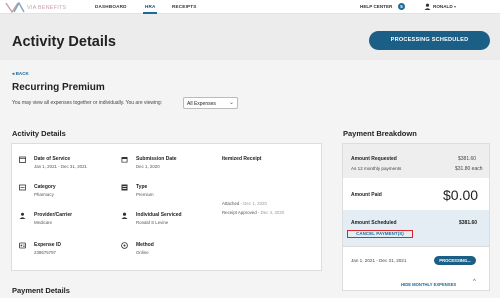 The height and width of the screenshot is (298, 500). Describe the element at coordinates (379, 260) in the screenshot. I see `payment-date-range: Jan 1, 2021 - Dec 31, 2021` at that location.